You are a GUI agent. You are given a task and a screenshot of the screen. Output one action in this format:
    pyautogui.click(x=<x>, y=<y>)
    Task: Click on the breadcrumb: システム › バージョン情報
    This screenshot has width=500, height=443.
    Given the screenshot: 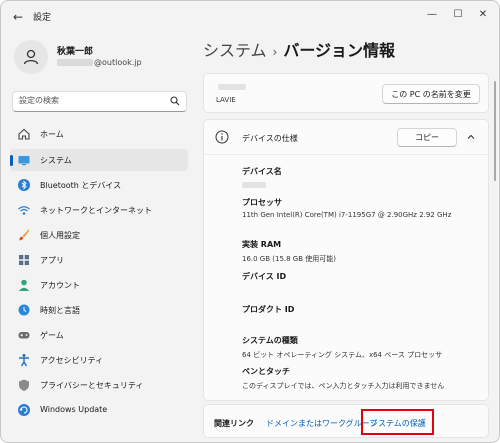 What is the action you would take?
    pyautogui.click(x=299, y=49)
    